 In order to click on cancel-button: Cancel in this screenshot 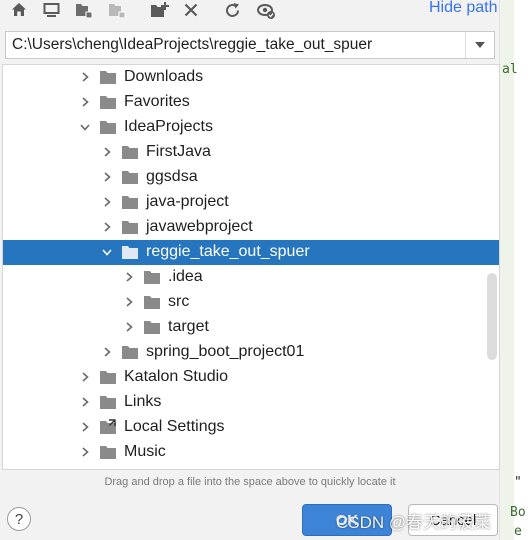, I will do `click(453, 520)`.